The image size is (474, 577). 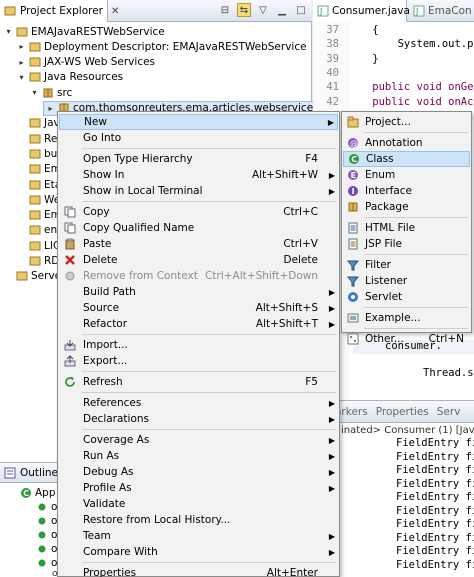 I want to click on menu-item-properties: Properties Alt+Enter, so click(x=198, y=571).